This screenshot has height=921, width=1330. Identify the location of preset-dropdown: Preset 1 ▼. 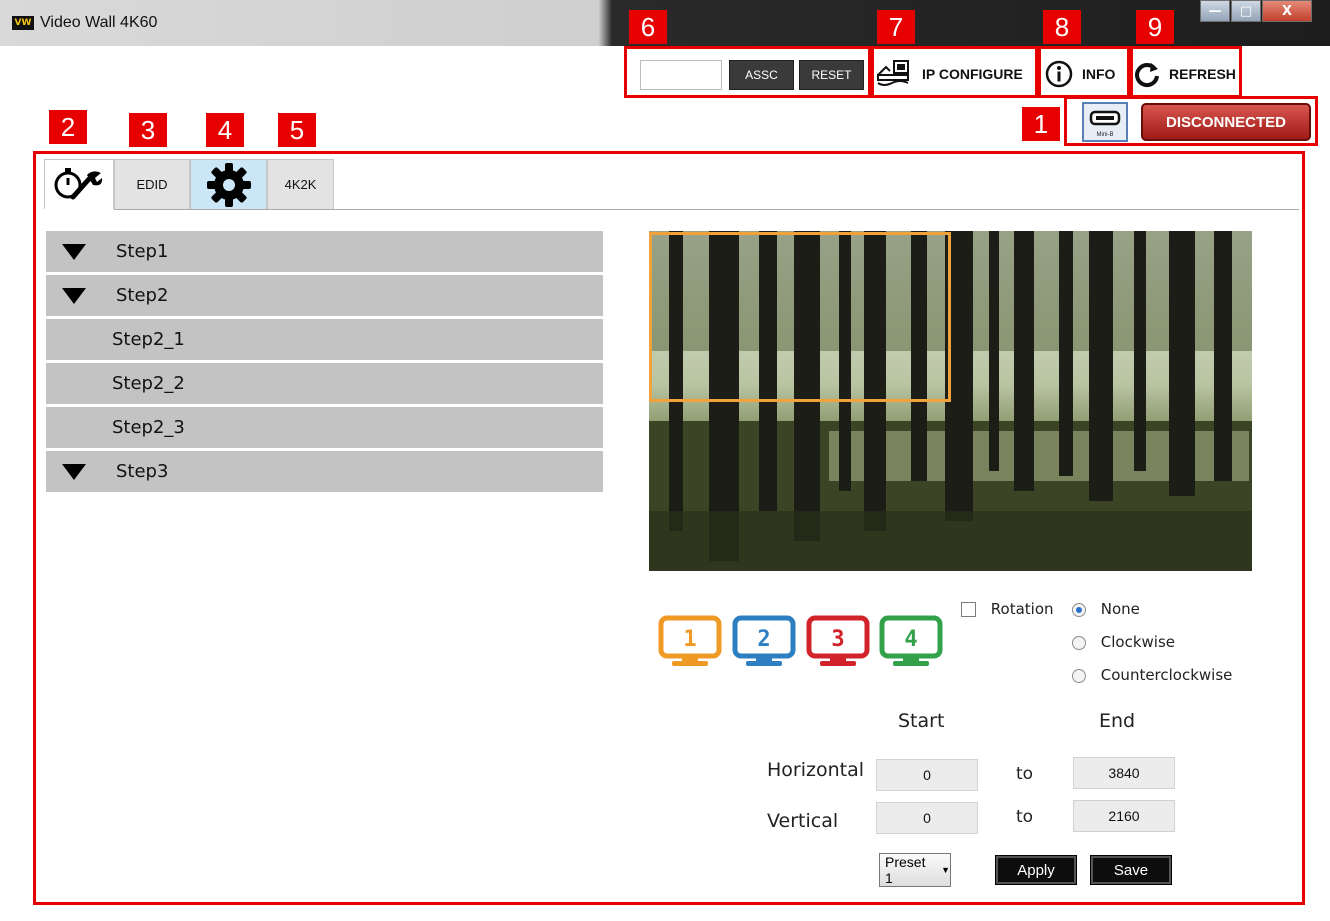
(915, 870).